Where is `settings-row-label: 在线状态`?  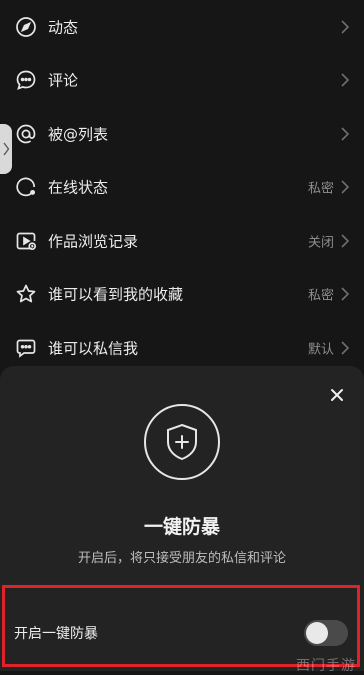 settings-row-label: 在线状态 is located at coordinates (78, 187).